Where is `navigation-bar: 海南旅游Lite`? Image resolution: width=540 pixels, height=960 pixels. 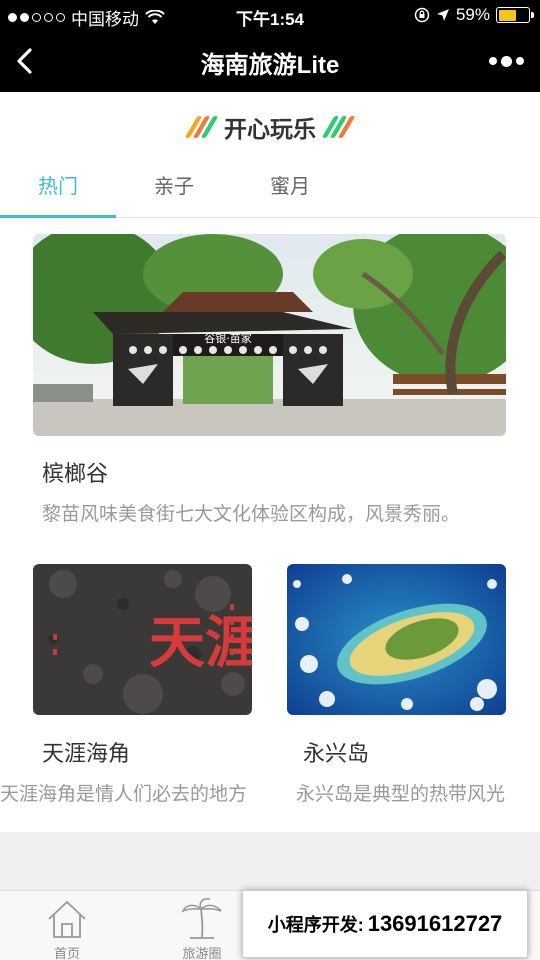
navigation-bar: 海南旅游Lite is located at coordinates (270, 61).